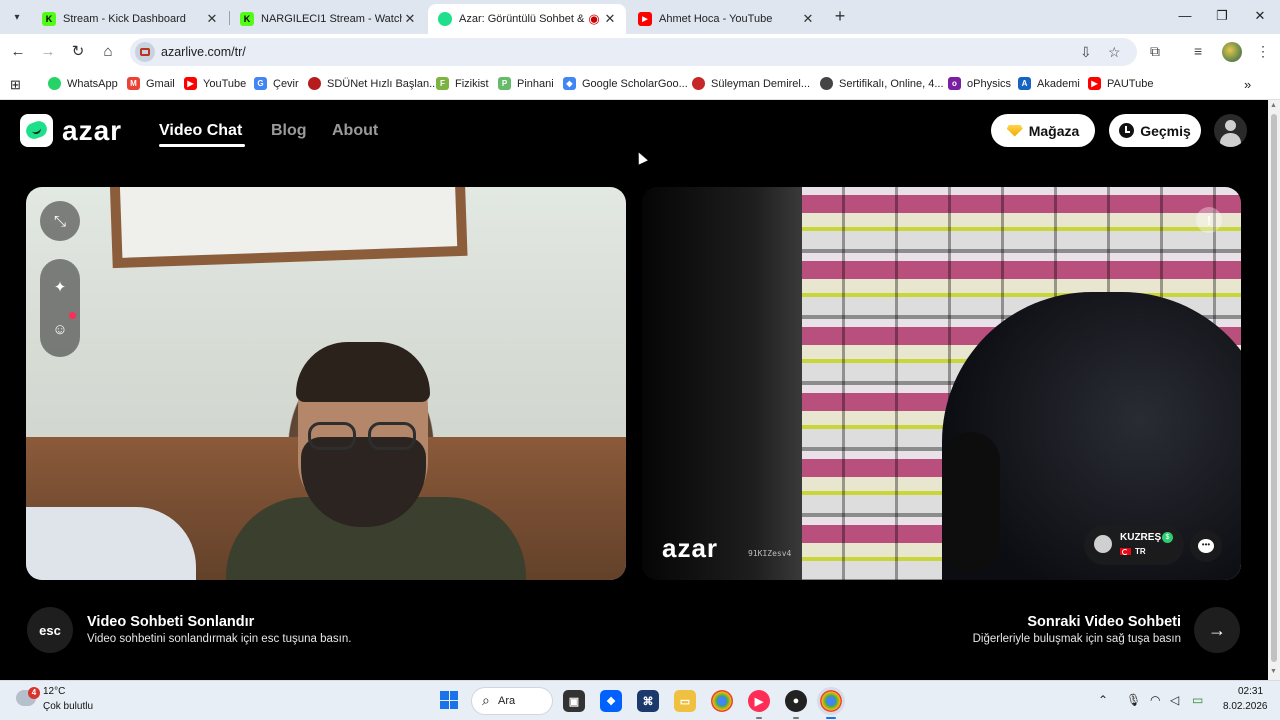 The height and width of the screenshot is (720, 1280). Describe the element at coordinates (54, 691) in the screenshot. I see `temperature: 12°C` at that location.